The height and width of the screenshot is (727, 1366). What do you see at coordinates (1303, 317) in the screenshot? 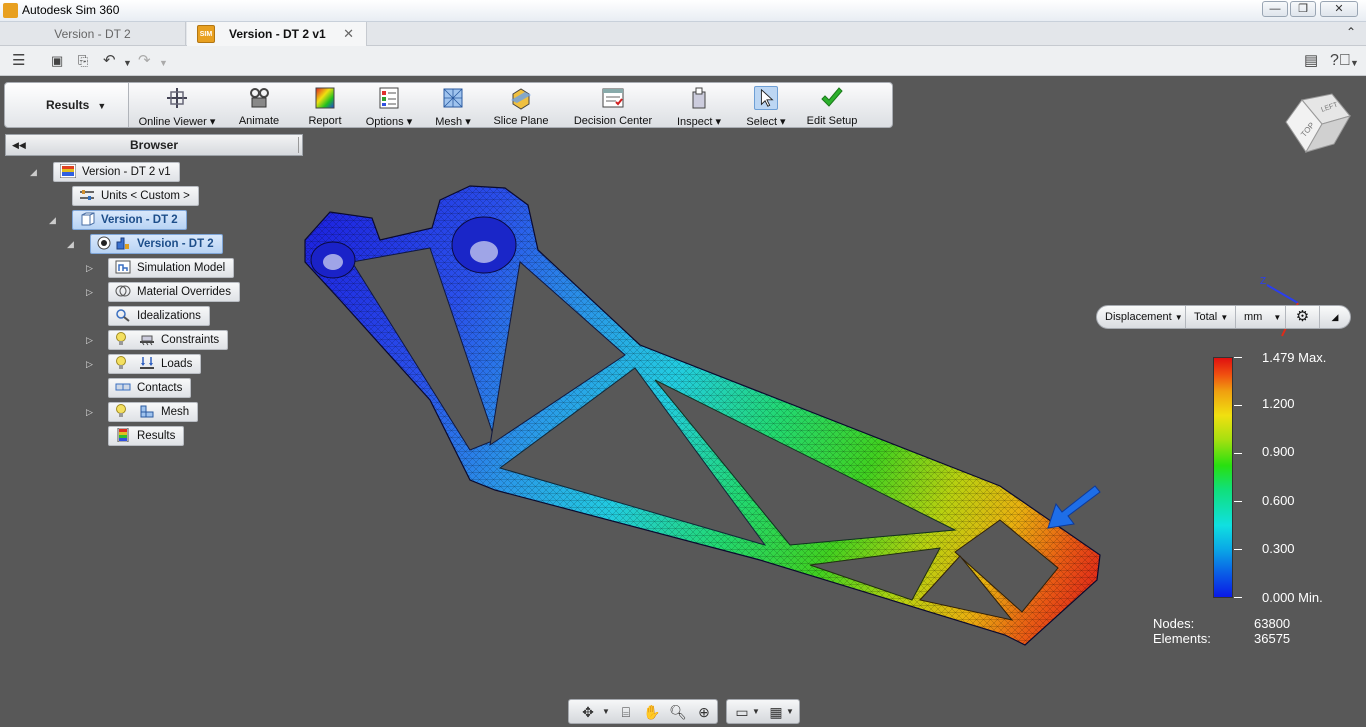
I see `legend-settings-gear-icon: ⚙` at bounding box center [1303, 317].